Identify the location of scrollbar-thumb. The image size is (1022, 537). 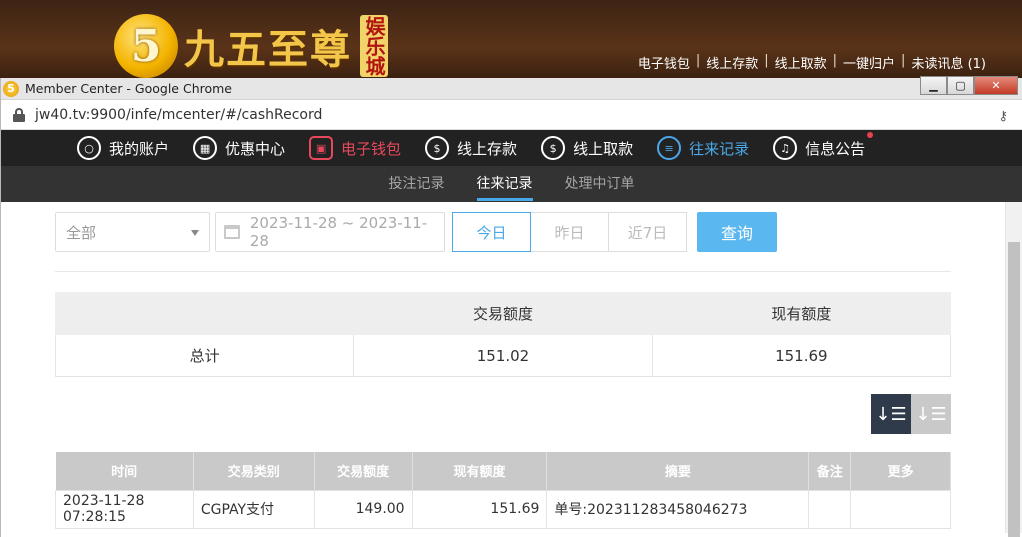
(1014, 389).